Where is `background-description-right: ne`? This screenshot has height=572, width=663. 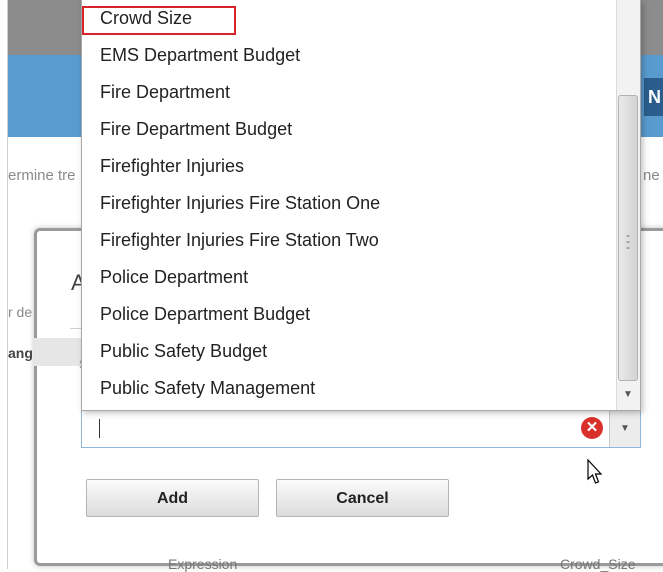
background-description-right: ne is located at coordinates (651, 175).